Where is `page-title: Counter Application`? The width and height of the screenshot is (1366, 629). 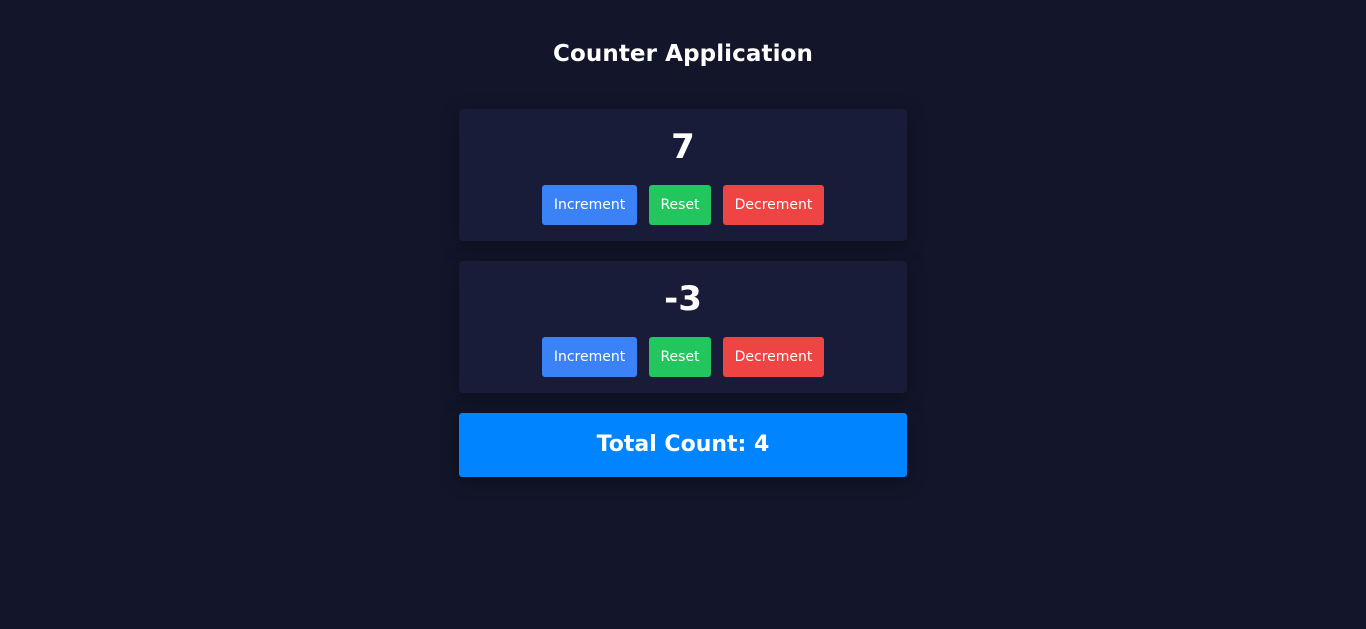
page-title: Counter Application is located at coordinates (683, 54).